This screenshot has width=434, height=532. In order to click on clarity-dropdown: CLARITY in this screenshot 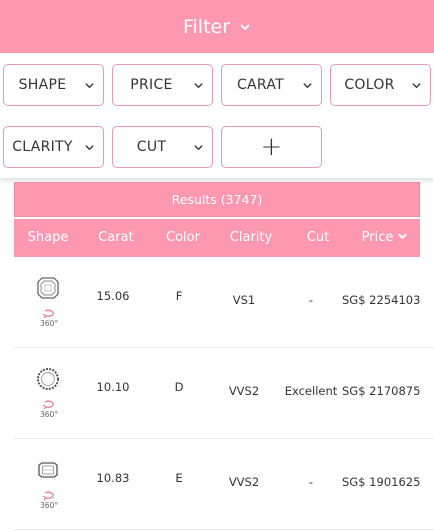, I will do `click(53, 147)`.